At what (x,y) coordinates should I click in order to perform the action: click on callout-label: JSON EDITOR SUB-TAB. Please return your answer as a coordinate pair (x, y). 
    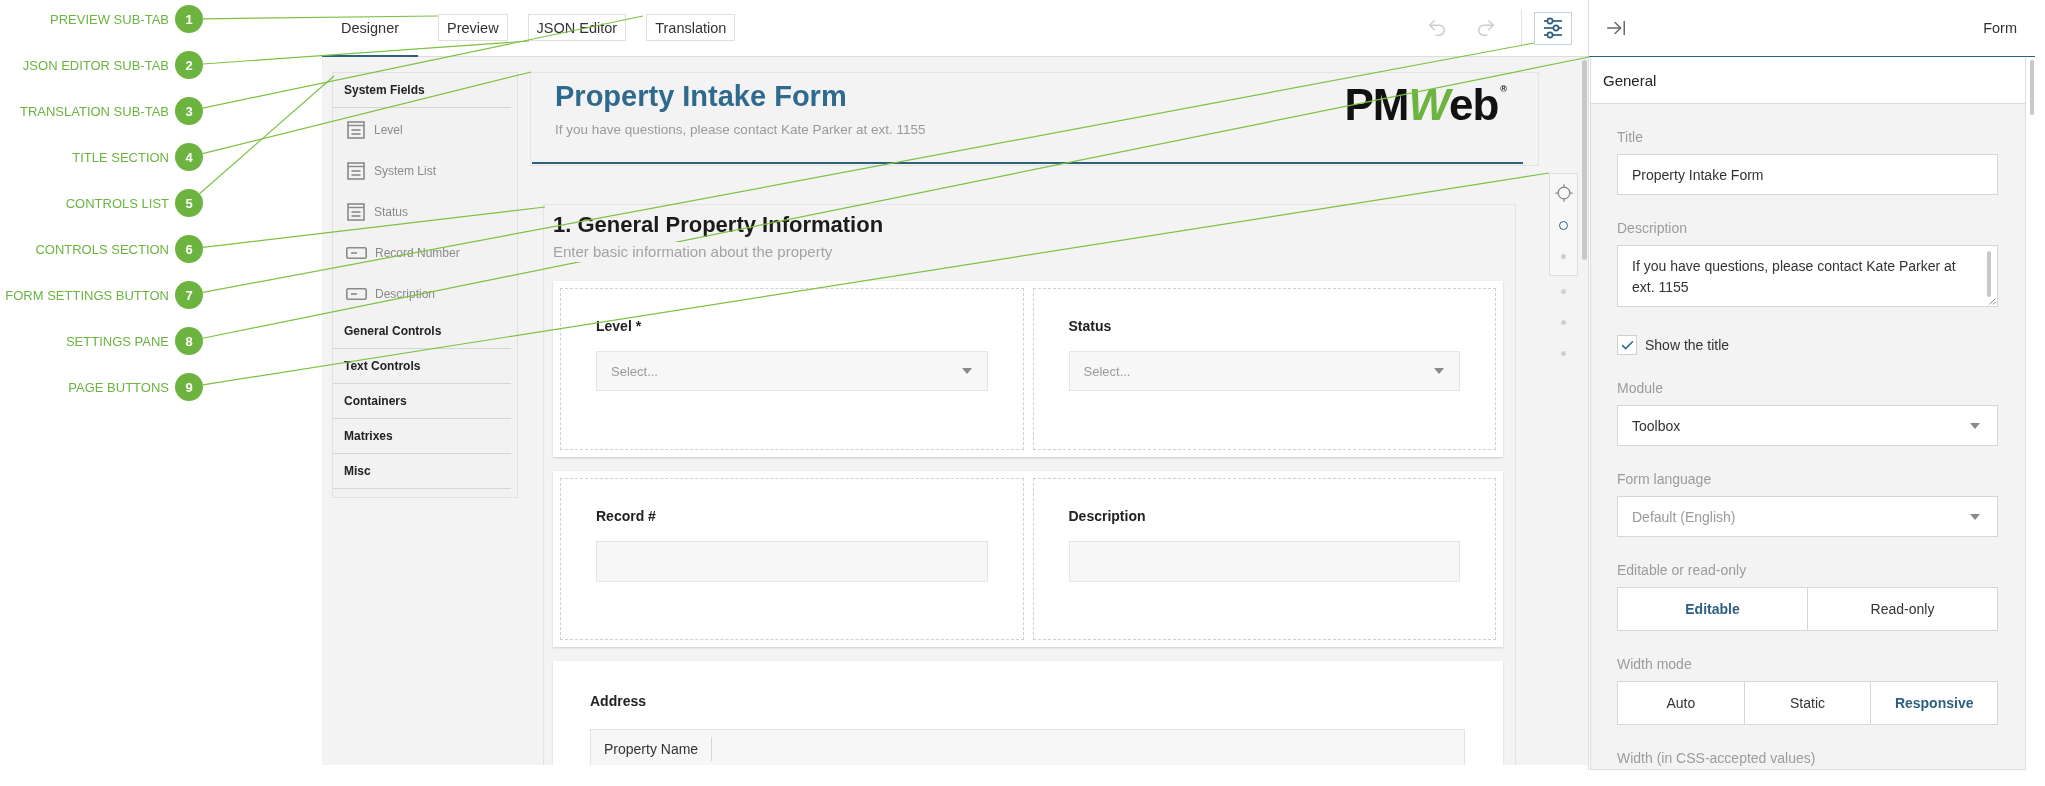
    Looking at the image, I should click on (95, 65).